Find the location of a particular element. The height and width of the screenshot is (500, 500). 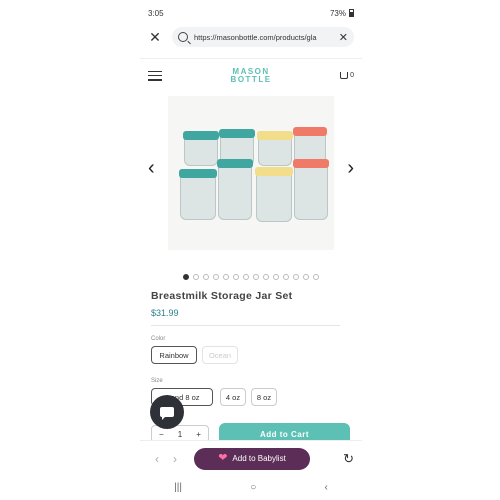

status-time: 3:05 is located at coordinates (156, 13).